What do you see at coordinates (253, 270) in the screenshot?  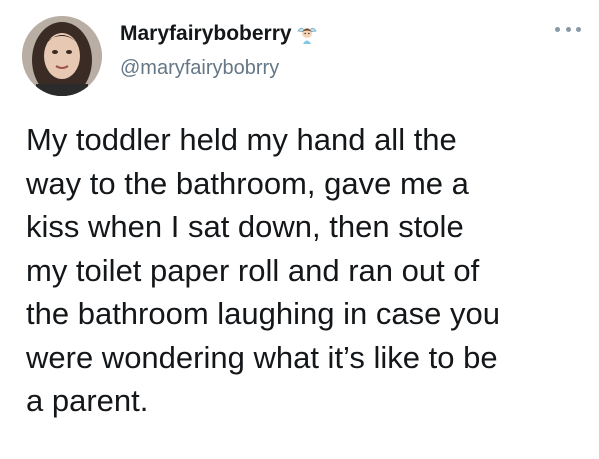 I see `tweet-text-line: my toilet paper roll and ran out of` at bounding box center [253, 270].